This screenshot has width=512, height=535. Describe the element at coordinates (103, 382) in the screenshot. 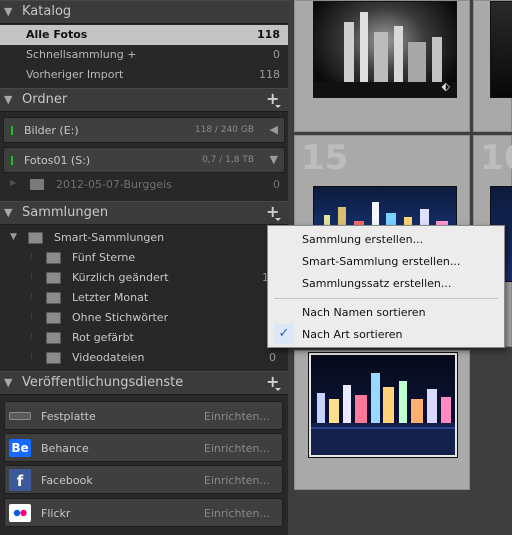

I see `publish-title: Veröffentlichungsdienste` at that location.